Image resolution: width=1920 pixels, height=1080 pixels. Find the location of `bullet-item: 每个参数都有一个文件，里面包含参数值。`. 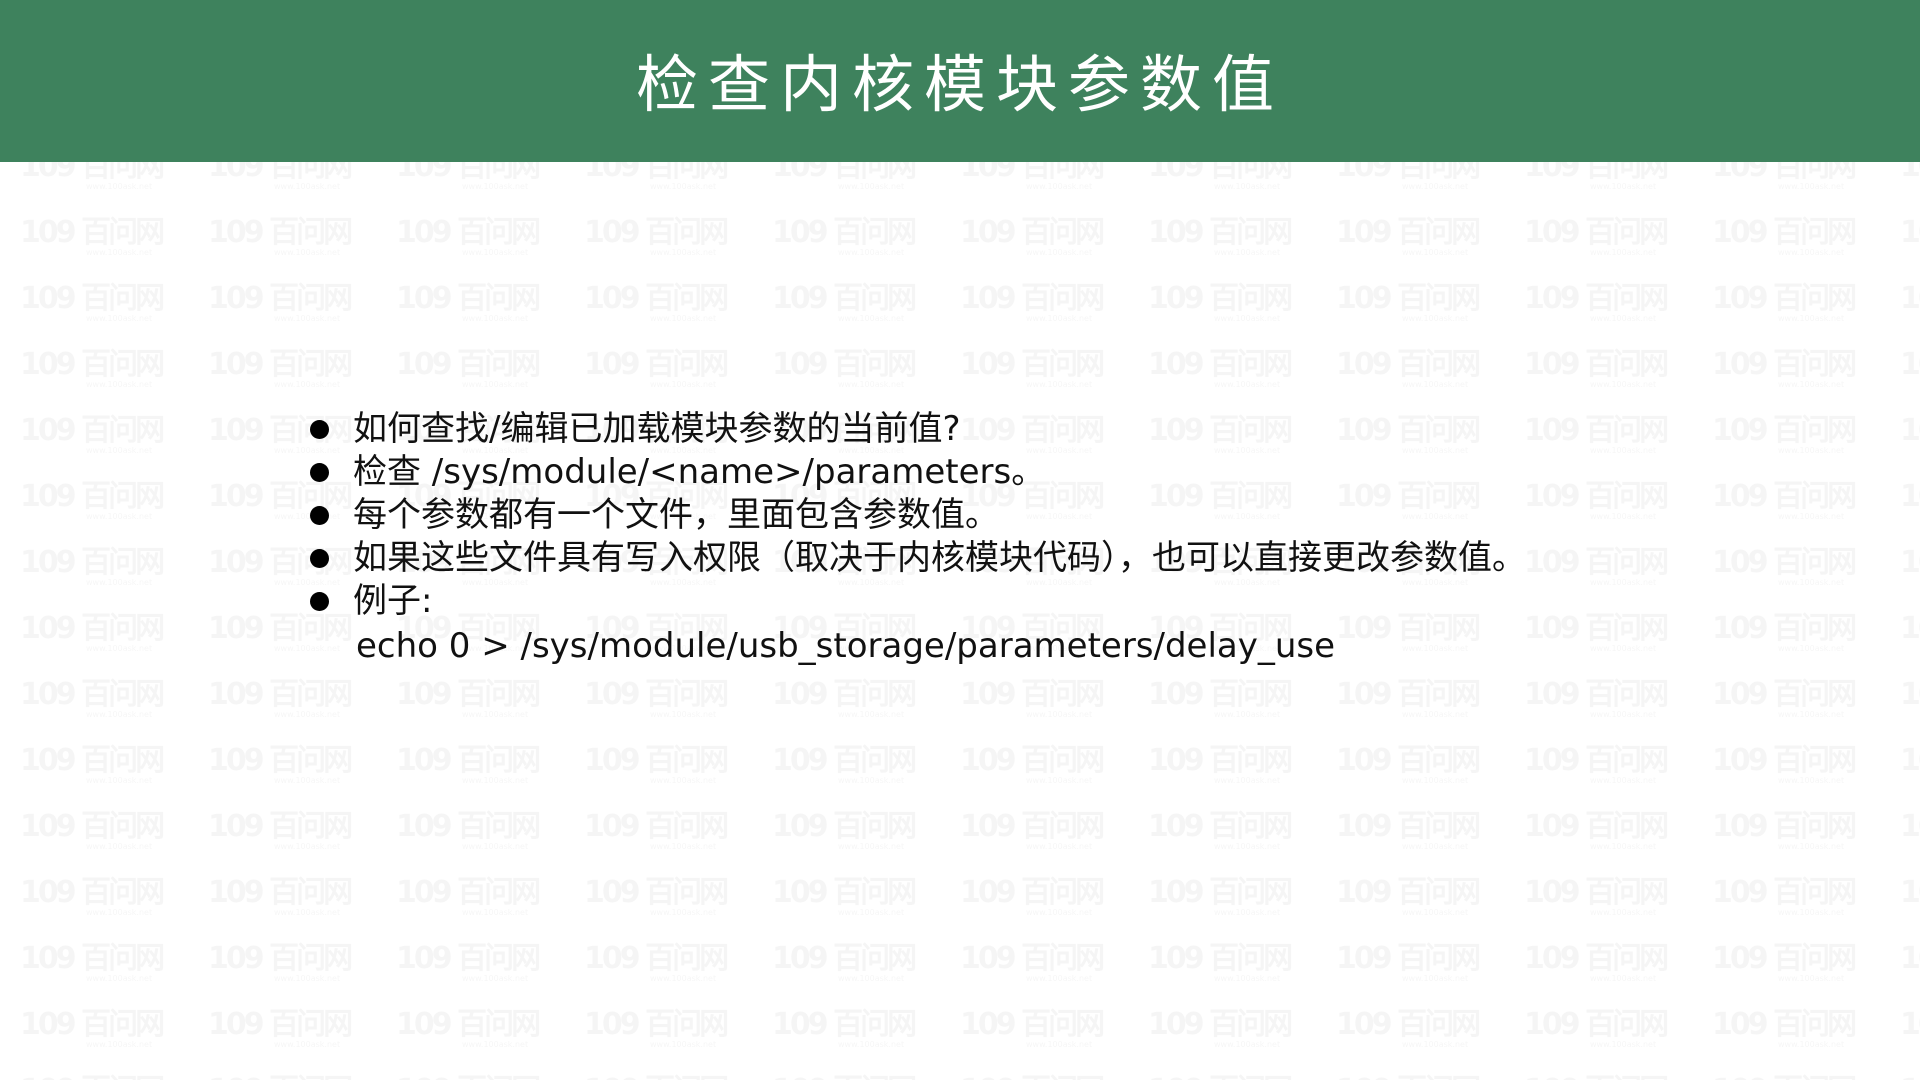

bullet-item: 每个参数都有一个文件，里面包含参数值。 is located at coordinates (1008, 515).